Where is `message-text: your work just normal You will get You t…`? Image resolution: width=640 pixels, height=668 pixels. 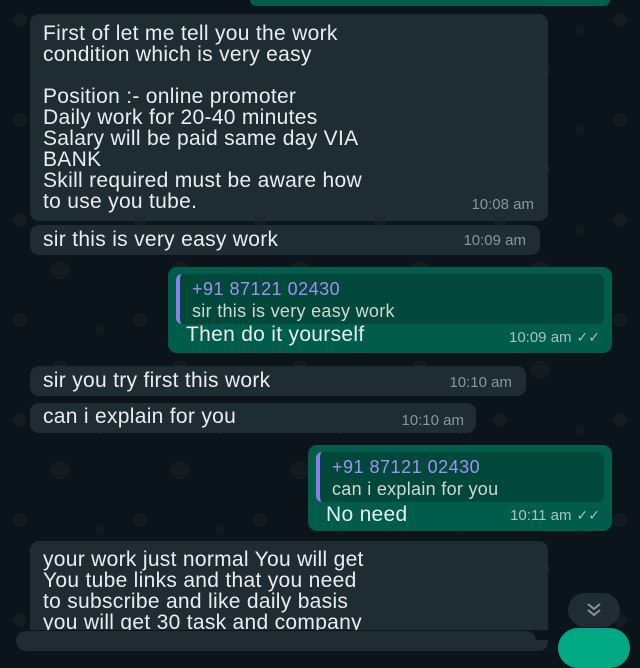
message-text: your work just normal You will get You t… is located at coordinates (203, 591).